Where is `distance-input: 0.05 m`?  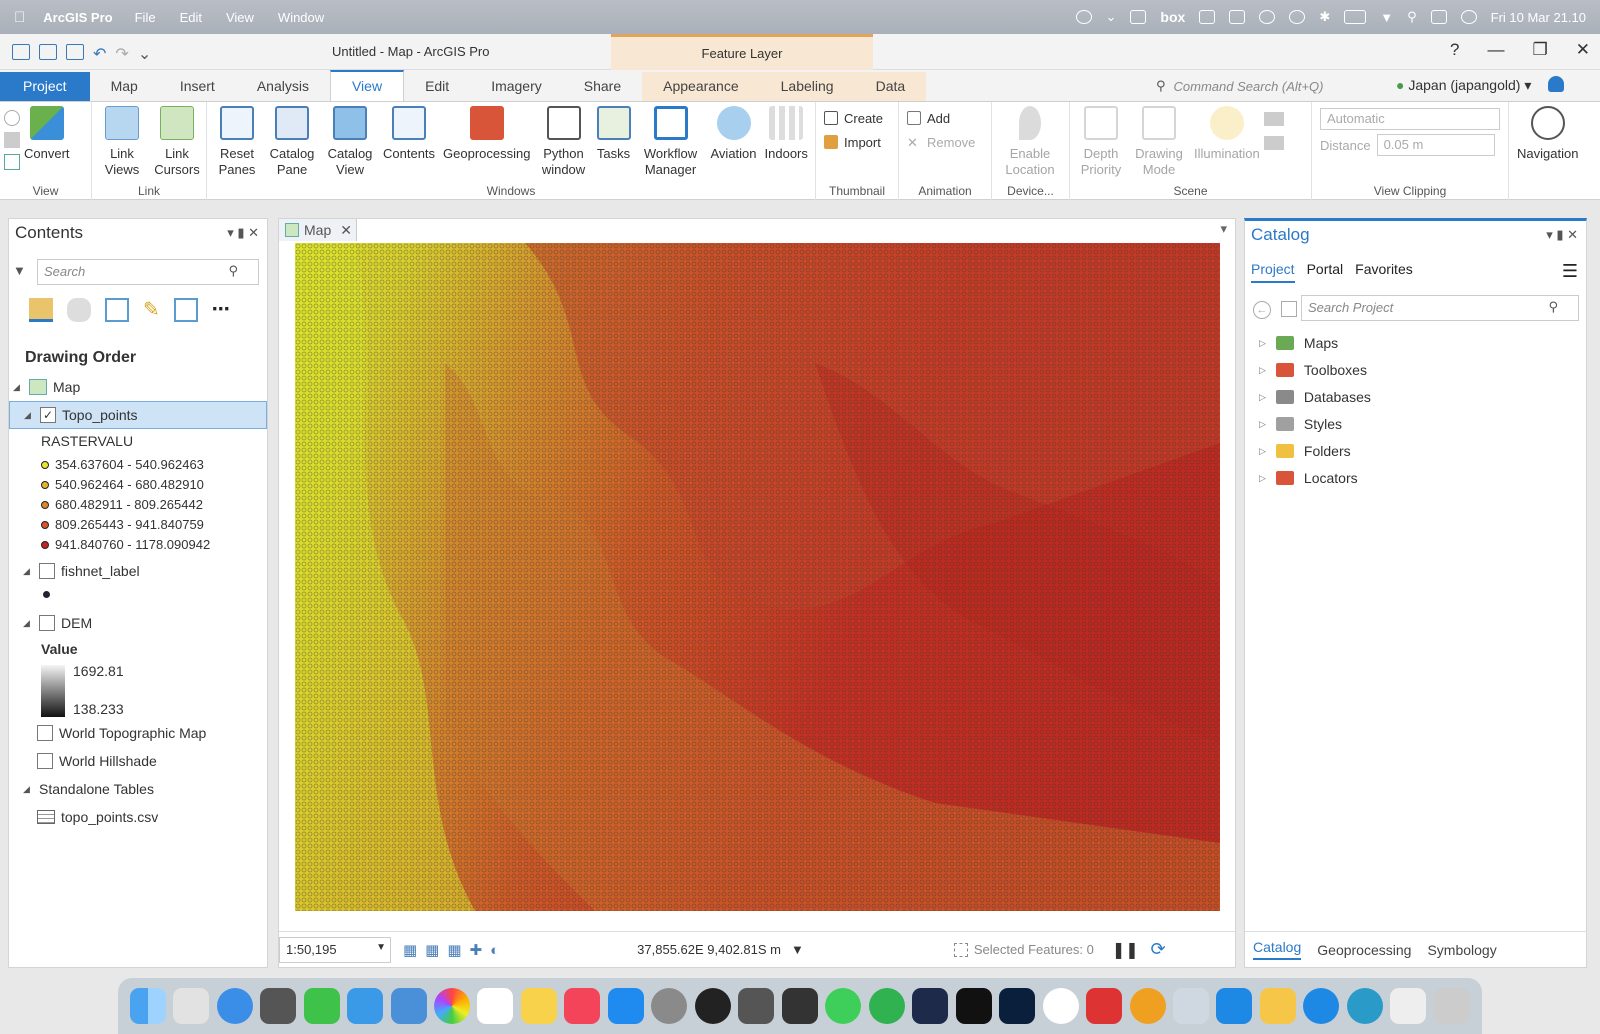 distance-input: 0.05 m is located at coordinates (1435, 145).